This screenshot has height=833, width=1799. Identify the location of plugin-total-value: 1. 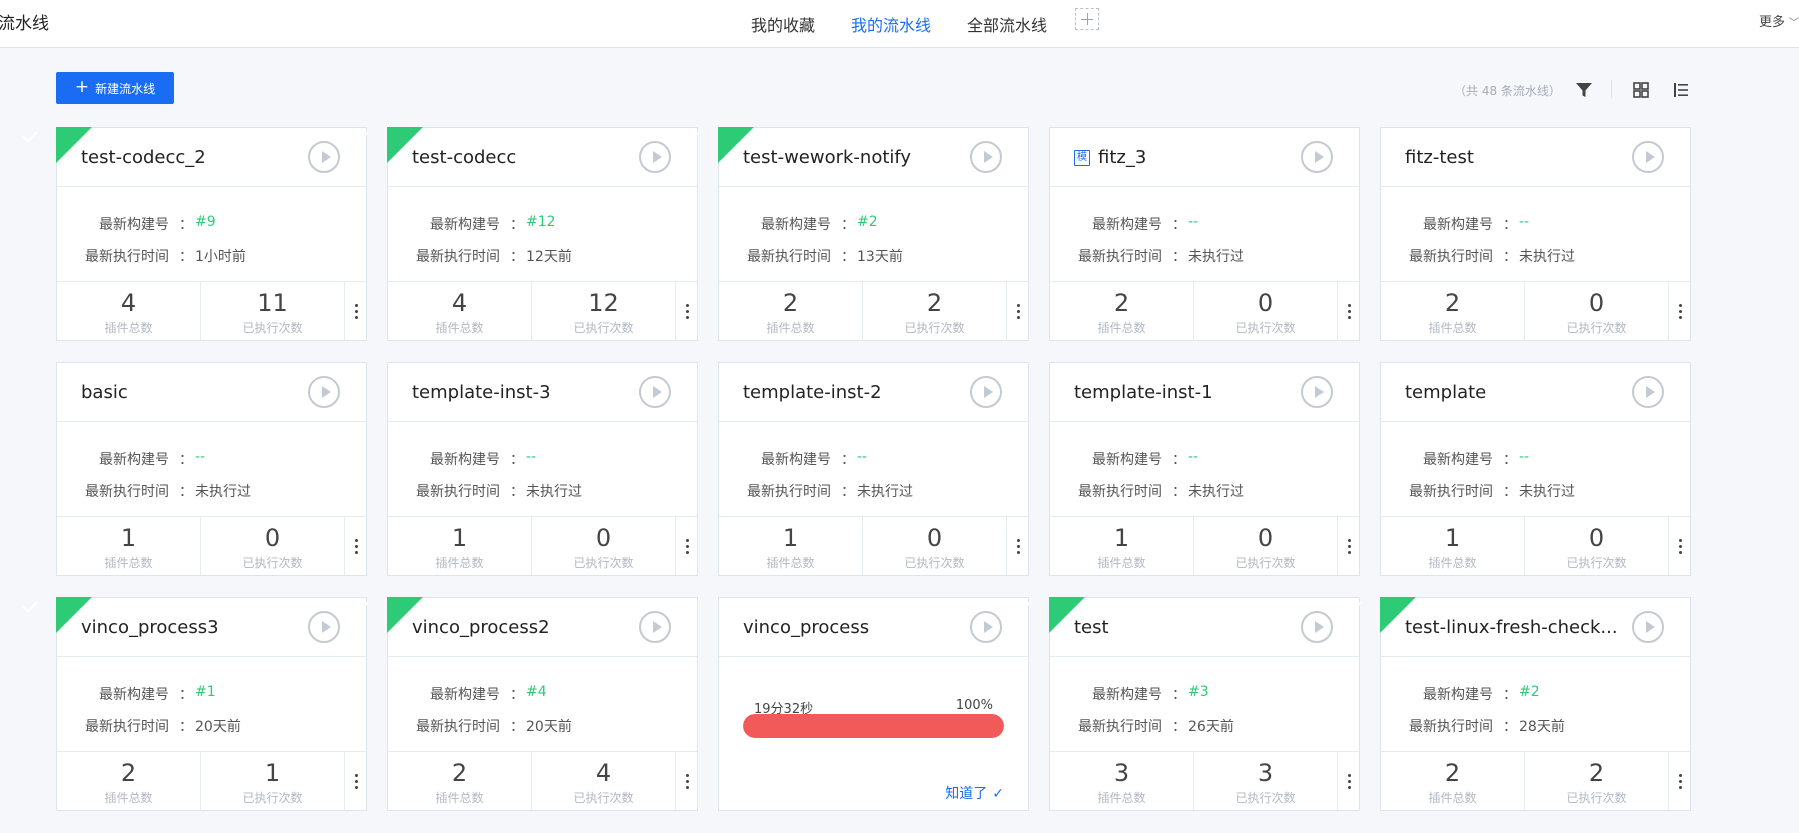
(1121, 538).